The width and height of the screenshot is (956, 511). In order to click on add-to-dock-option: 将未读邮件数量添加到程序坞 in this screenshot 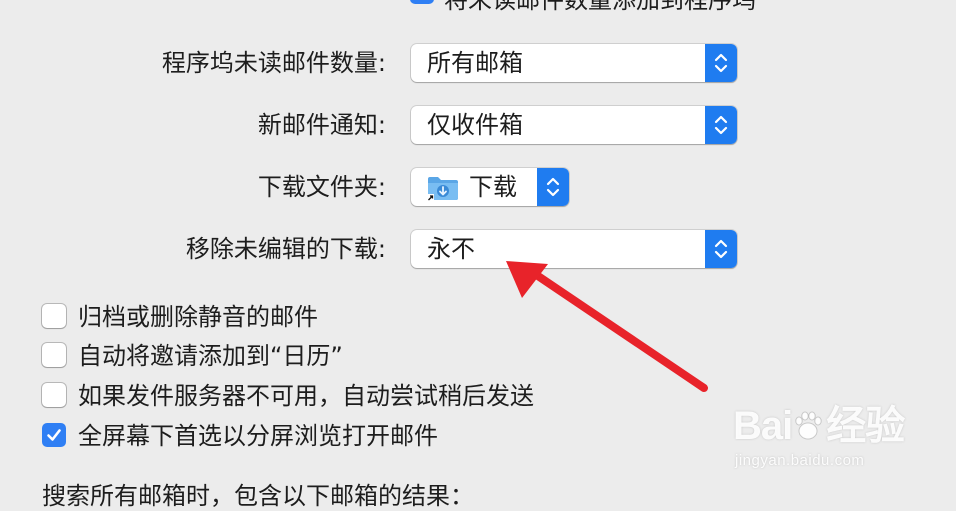, I will do `click(583, 7)`.